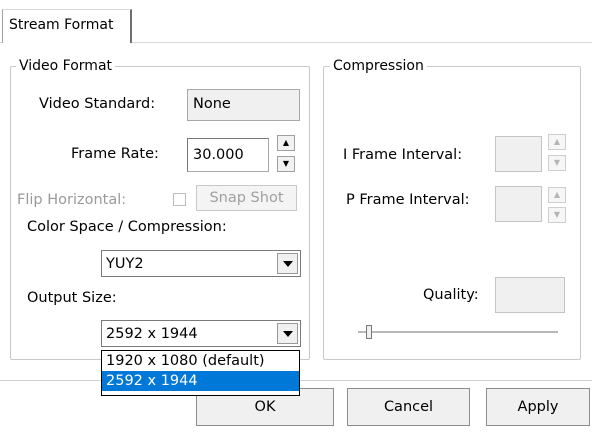 Image resolution: width=592 pixels, height=433 pixels. I want to click on p-frame-interval-input, so click(518, 204).